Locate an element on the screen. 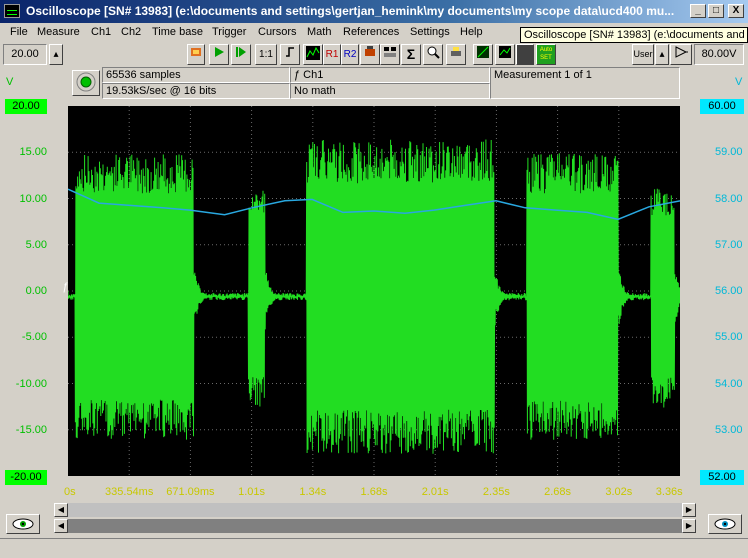 This screenshot has height=558, width=748. scroll-right-button: ▶ is located at coordinates (689, 510).